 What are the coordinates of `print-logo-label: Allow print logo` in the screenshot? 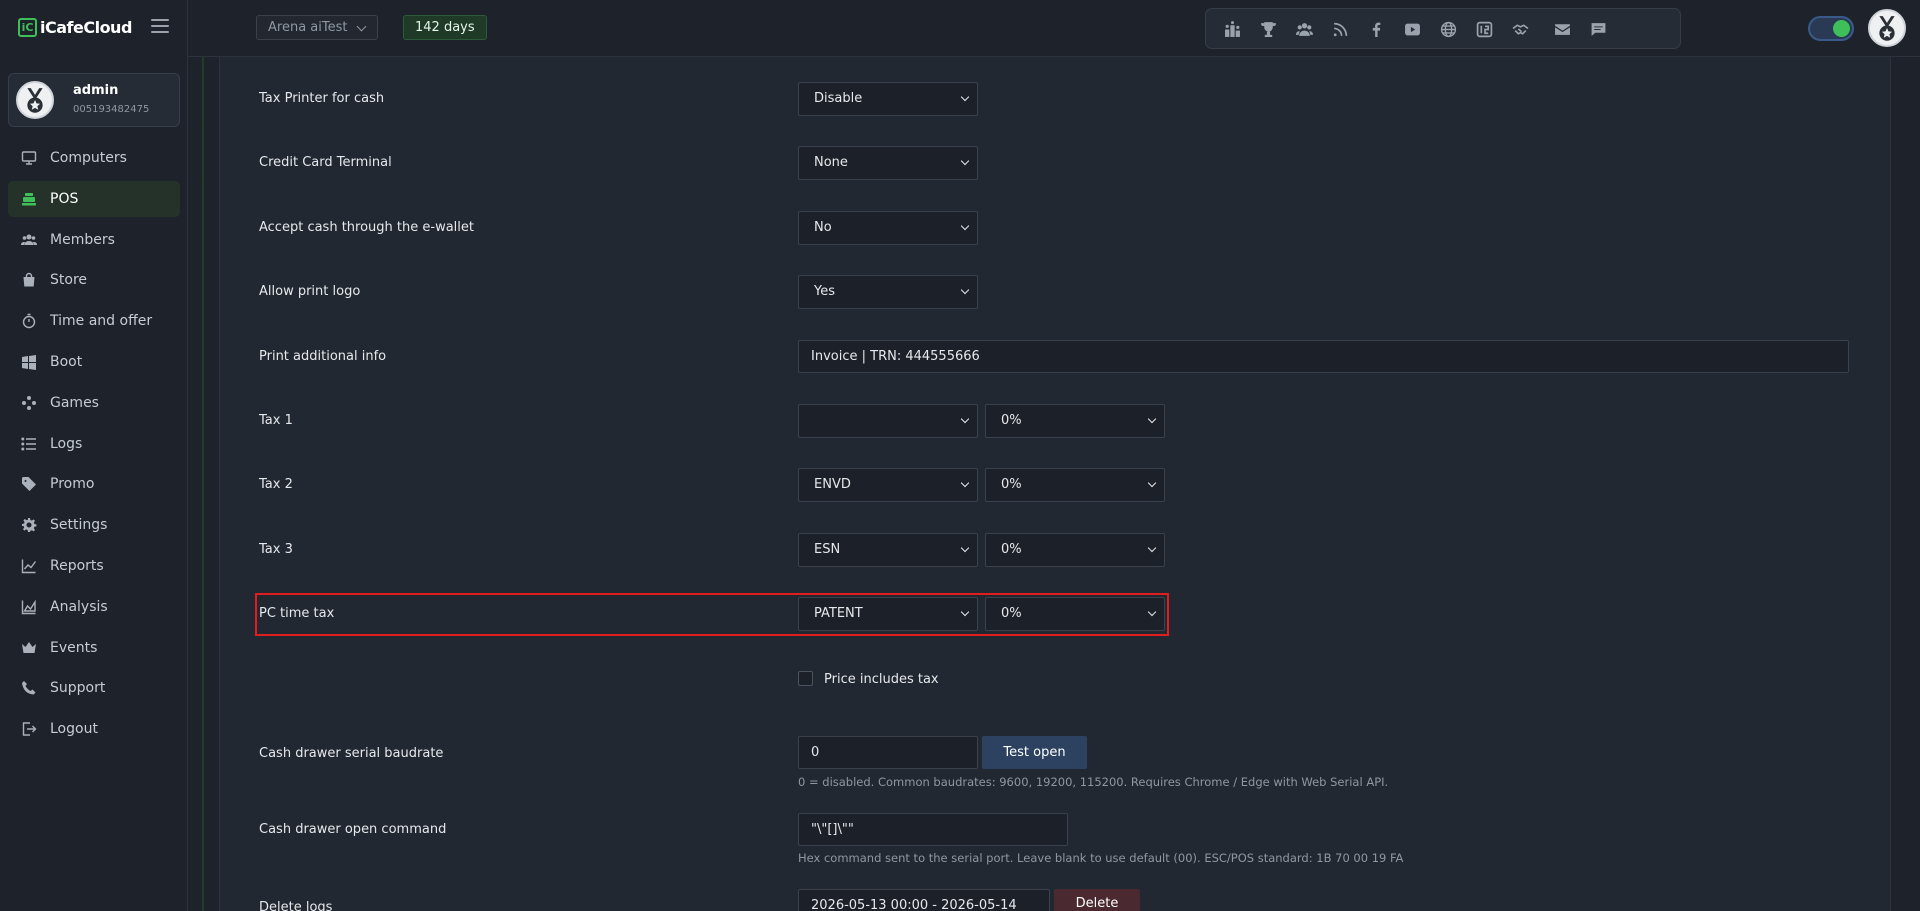 It's located at (310, 291).